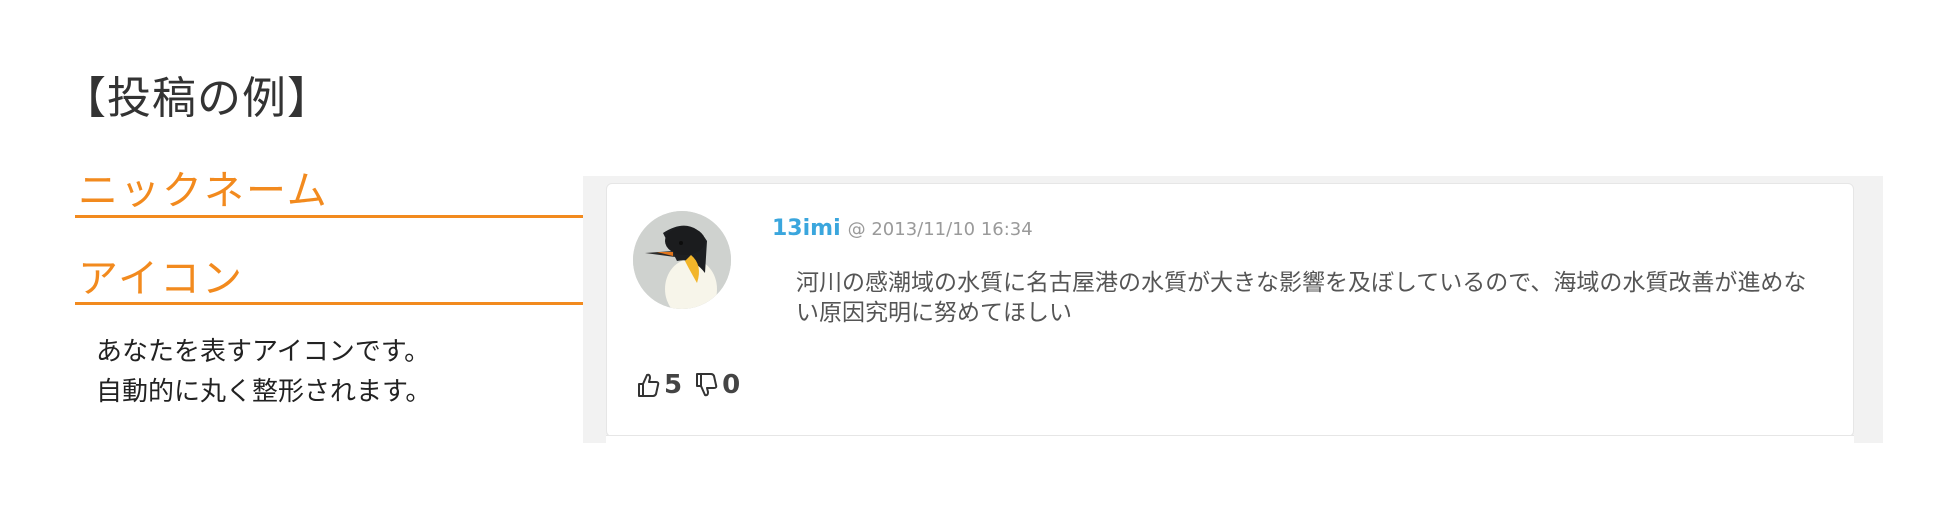  I want to click on penguin-icon, so click(682, 260).